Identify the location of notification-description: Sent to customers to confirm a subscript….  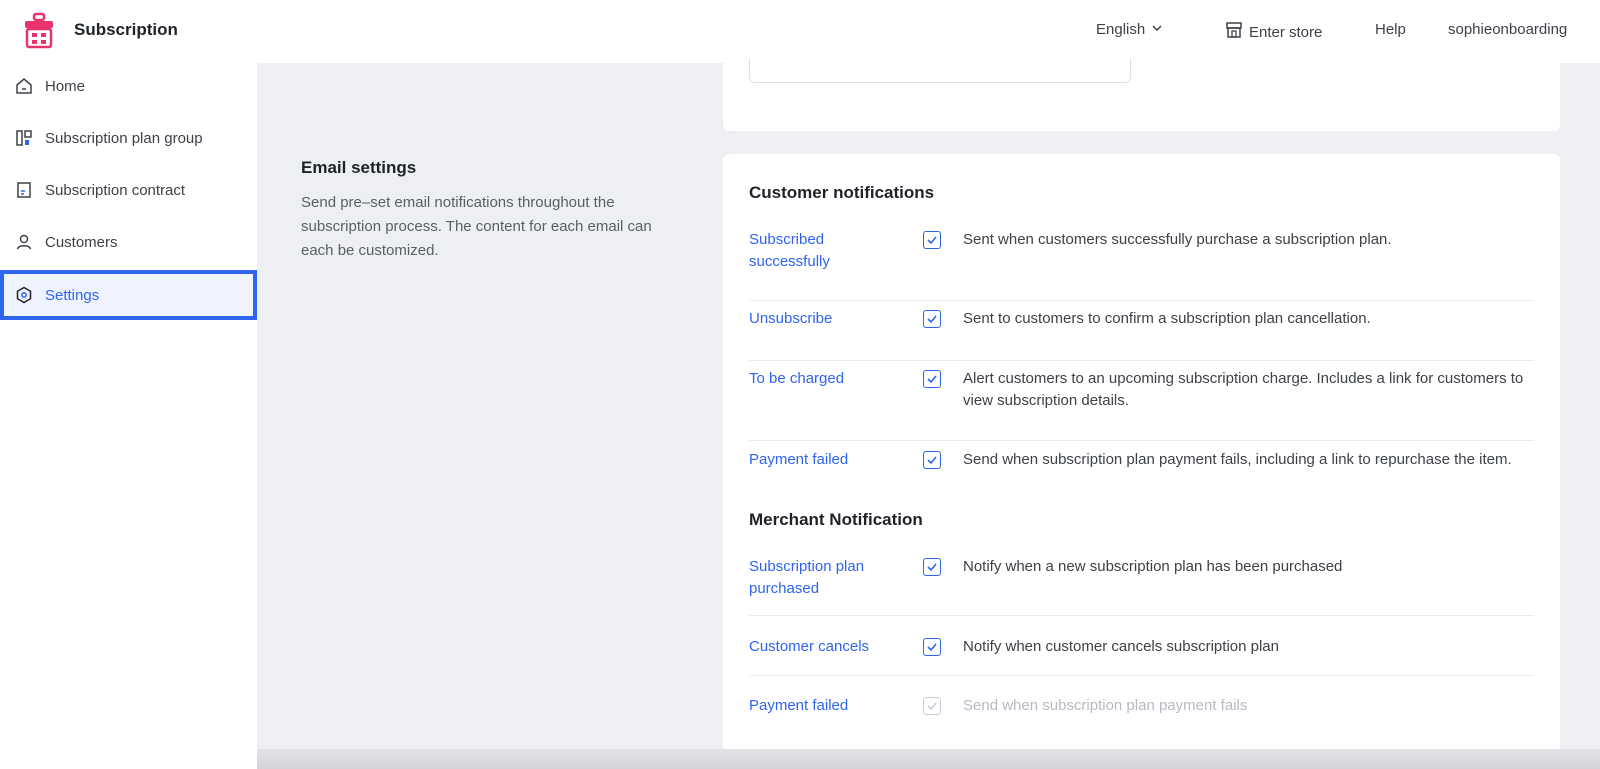
(1167, 318).